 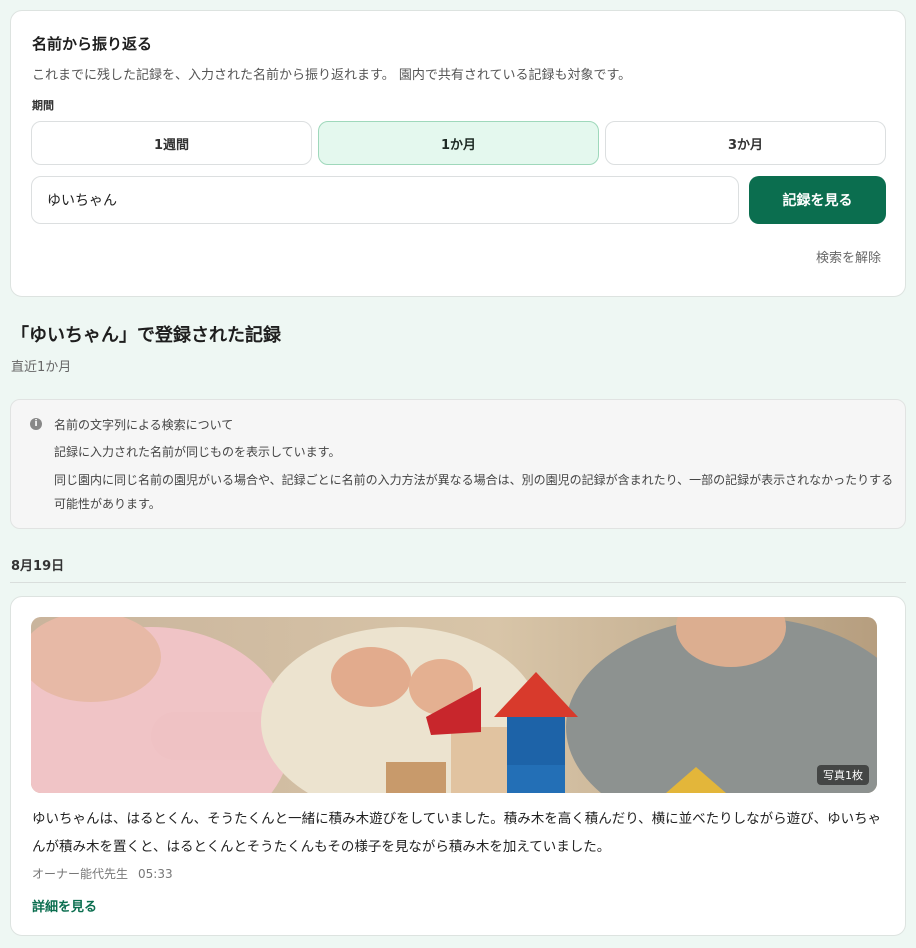 What do you see at coordinates (745, 143) in the screenshot?
I see `period-3month-button: 3か月` at bounding box center [745, 143].